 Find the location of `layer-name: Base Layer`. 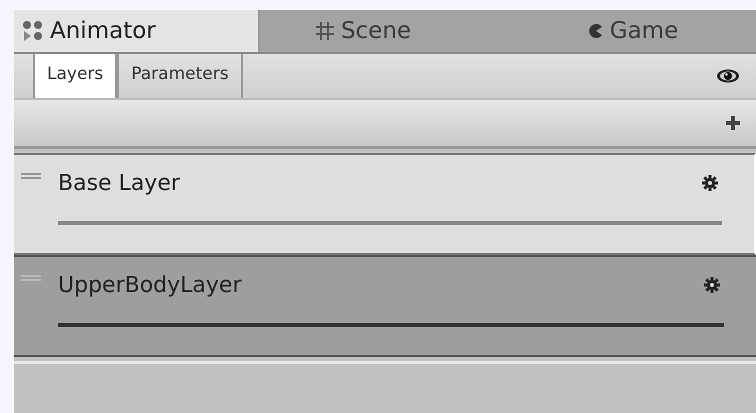

layer-name: Base Layer is located at coordinates (119, 183).